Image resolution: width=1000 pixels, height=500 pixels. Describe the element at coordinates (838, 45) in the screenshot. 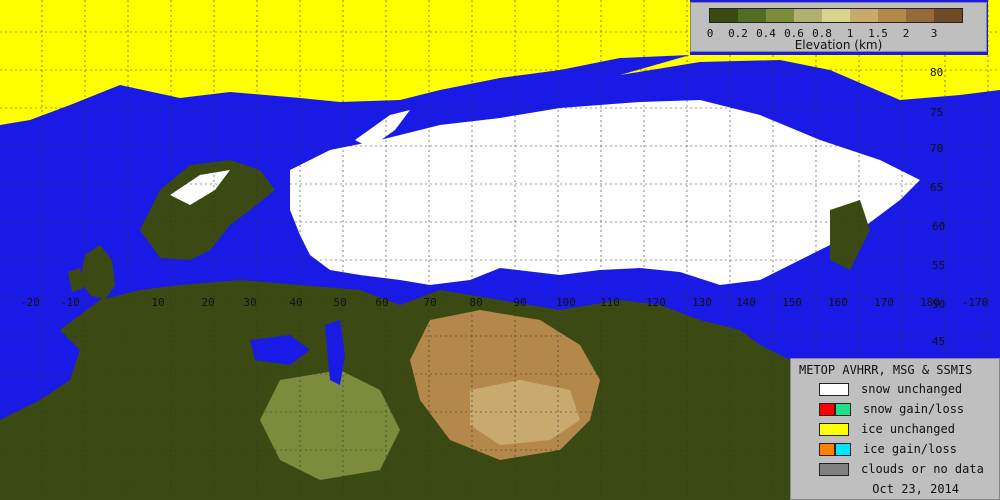

I see `elevation-legend-title: Elevation (km)` at that location.